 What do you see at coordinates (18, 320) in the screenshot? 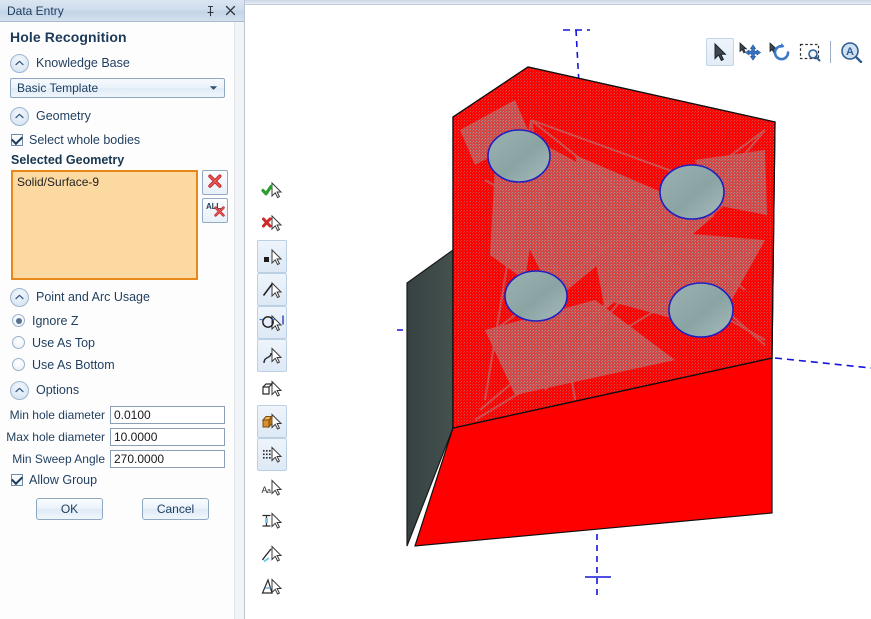
I see `radio-ignore-z` at bounding box center [18, 320].